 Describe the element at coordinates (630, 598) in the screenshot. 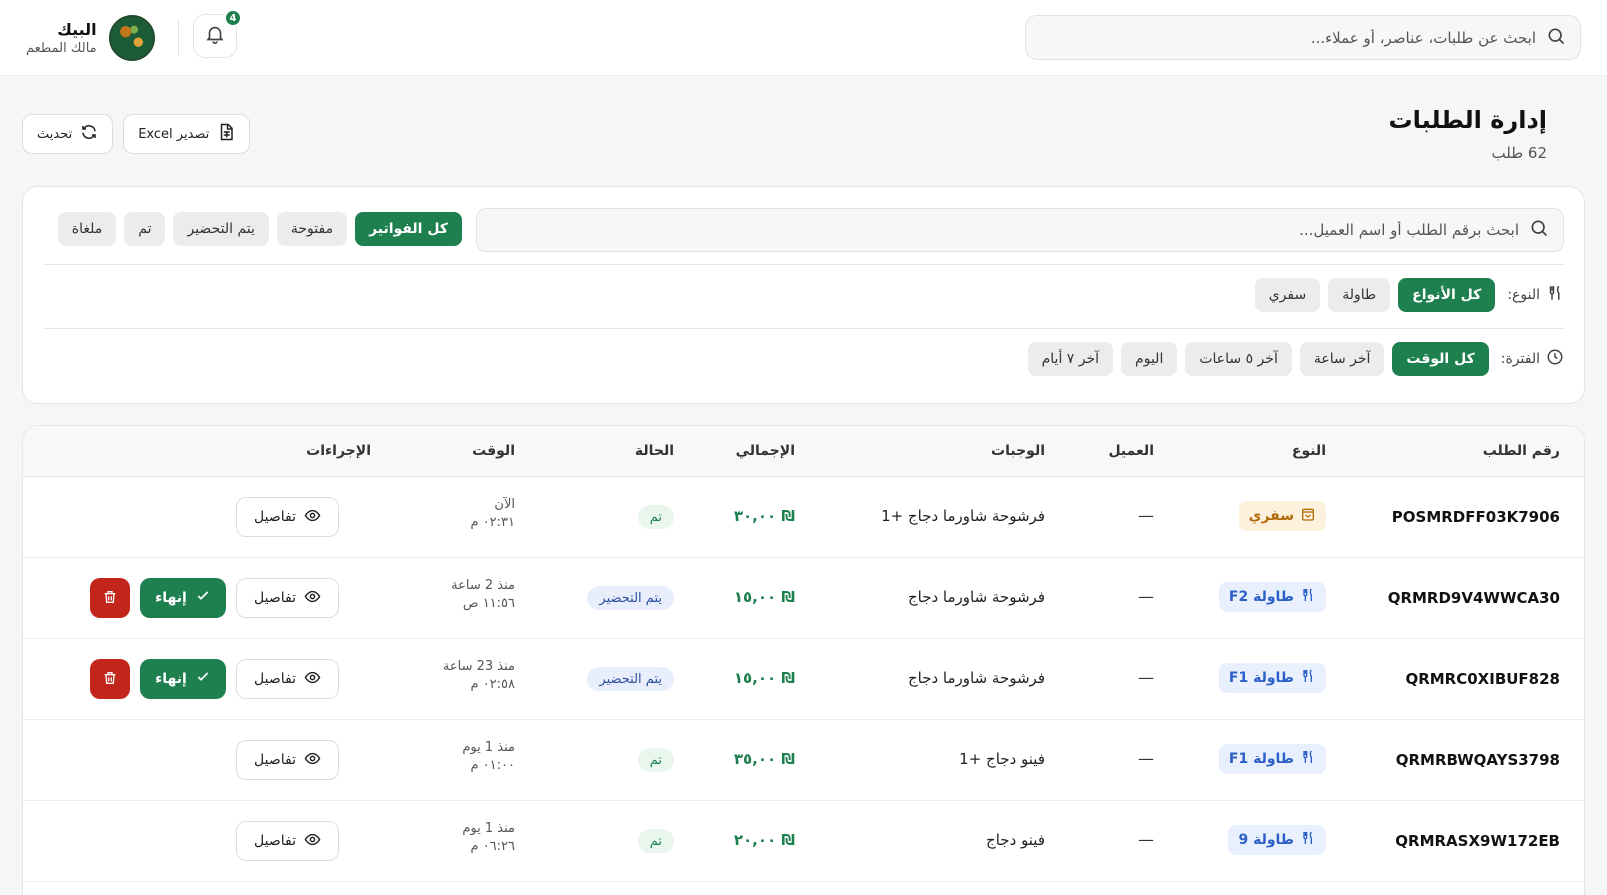

I see `status-cell: يتم التحضير` at that location.